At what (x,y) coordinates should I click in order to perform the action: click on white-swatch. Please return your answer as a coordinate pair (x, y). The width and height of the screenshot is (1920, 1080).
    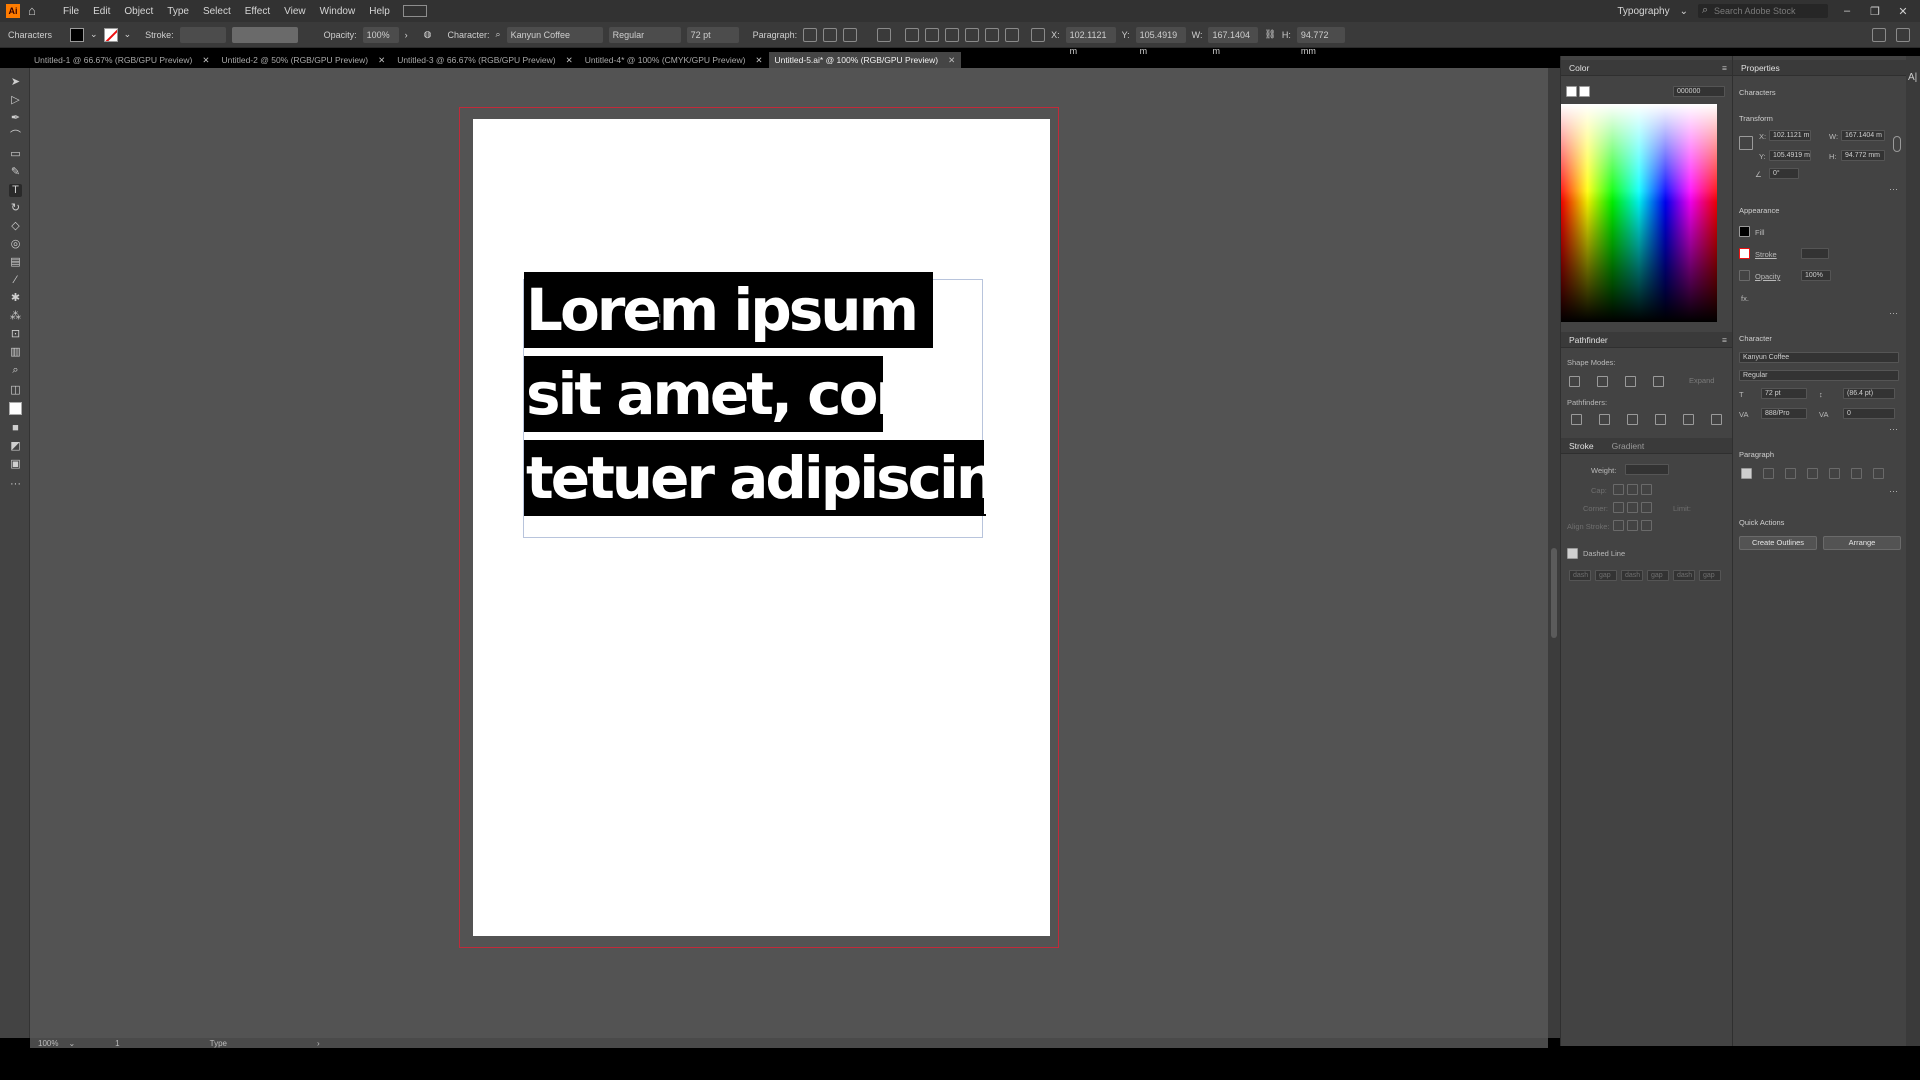
    Looking at the image, I should click on (1584, 91).